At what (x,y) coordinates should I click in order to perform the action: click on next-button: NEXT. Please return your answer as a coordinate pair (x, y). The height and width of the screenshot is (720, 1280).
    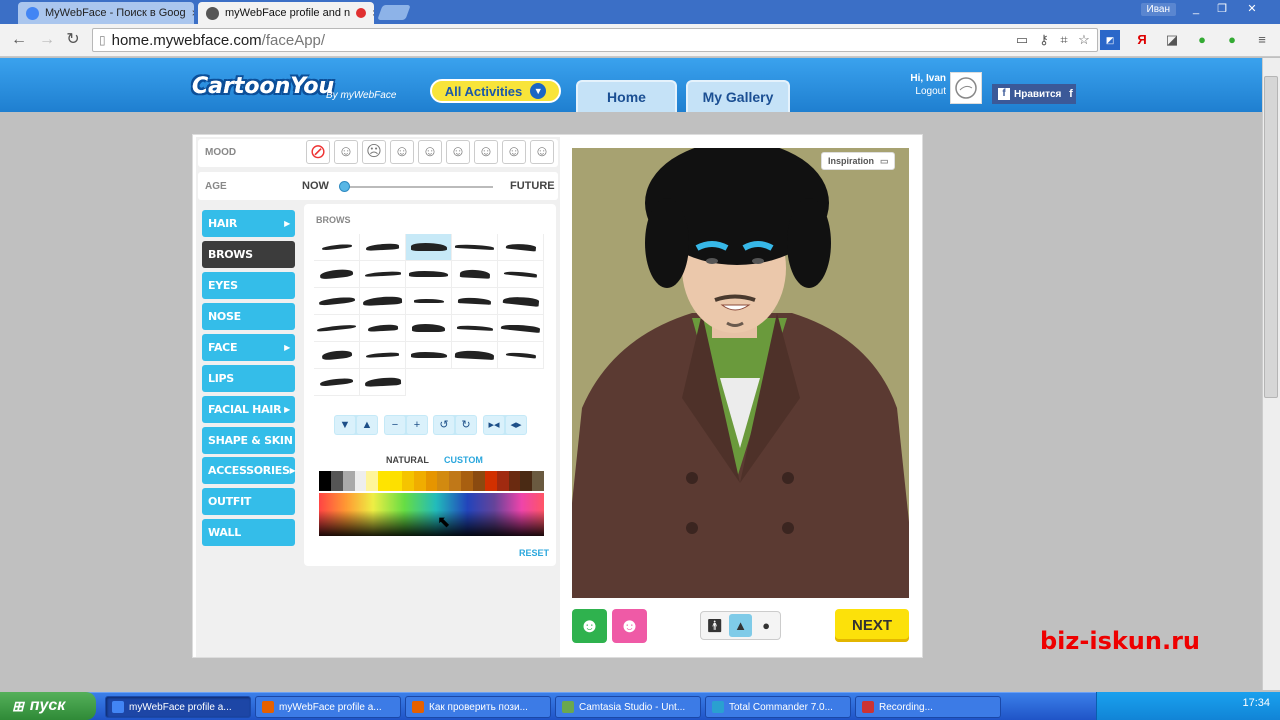
    Looking at the image, I should click on (872, 625).